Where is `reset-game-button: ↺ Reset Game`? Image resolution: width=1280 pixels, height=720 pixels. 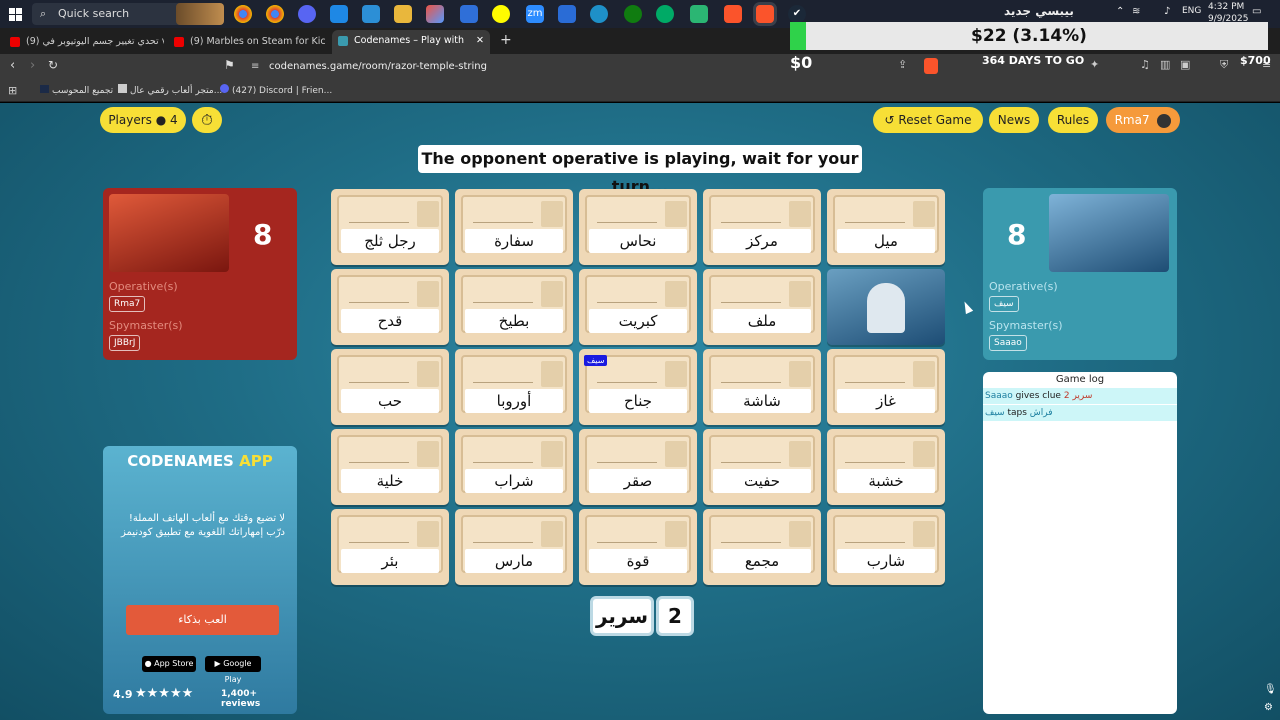
reset-game-button: ↺ Reset Game is located at coordinates (928, 120).